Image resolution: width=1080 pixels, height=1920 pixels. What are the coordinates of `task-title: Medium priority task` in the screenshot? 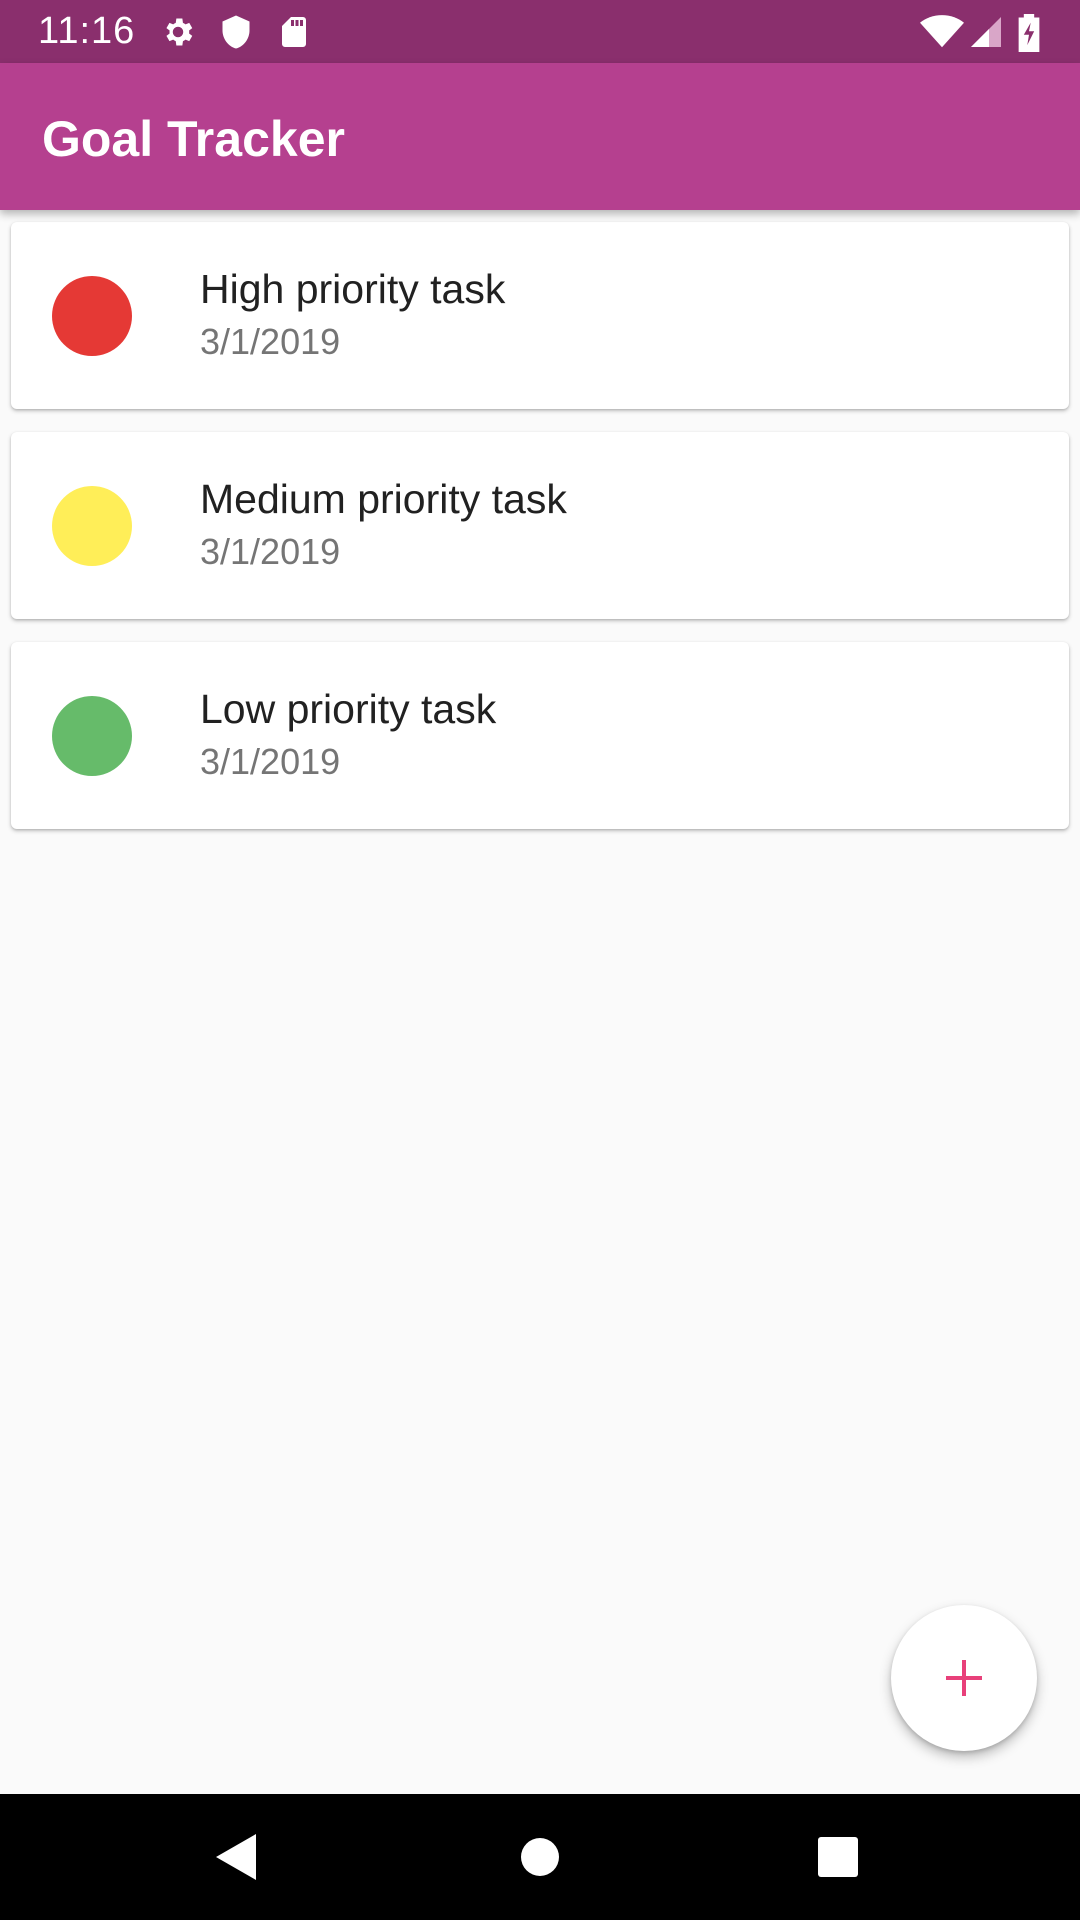 It's located at (383, 499).